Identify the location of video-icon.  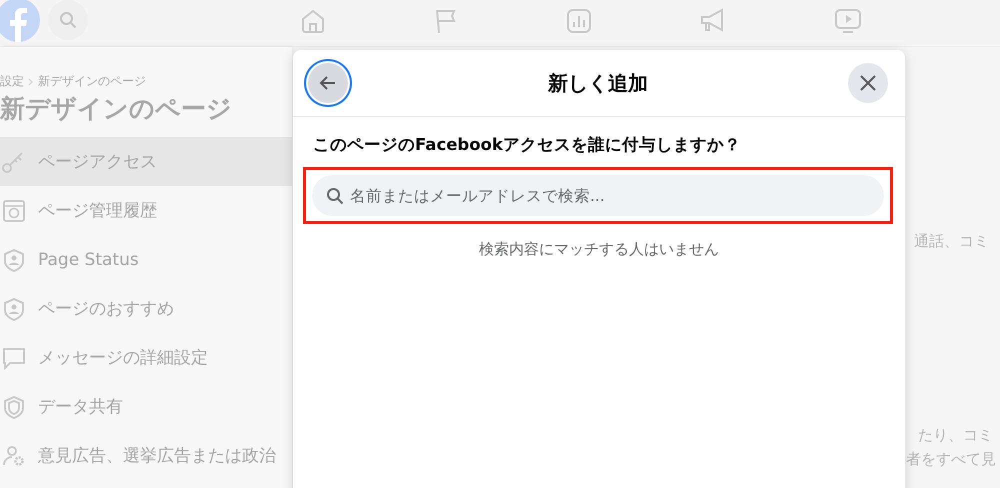
(848, 21).